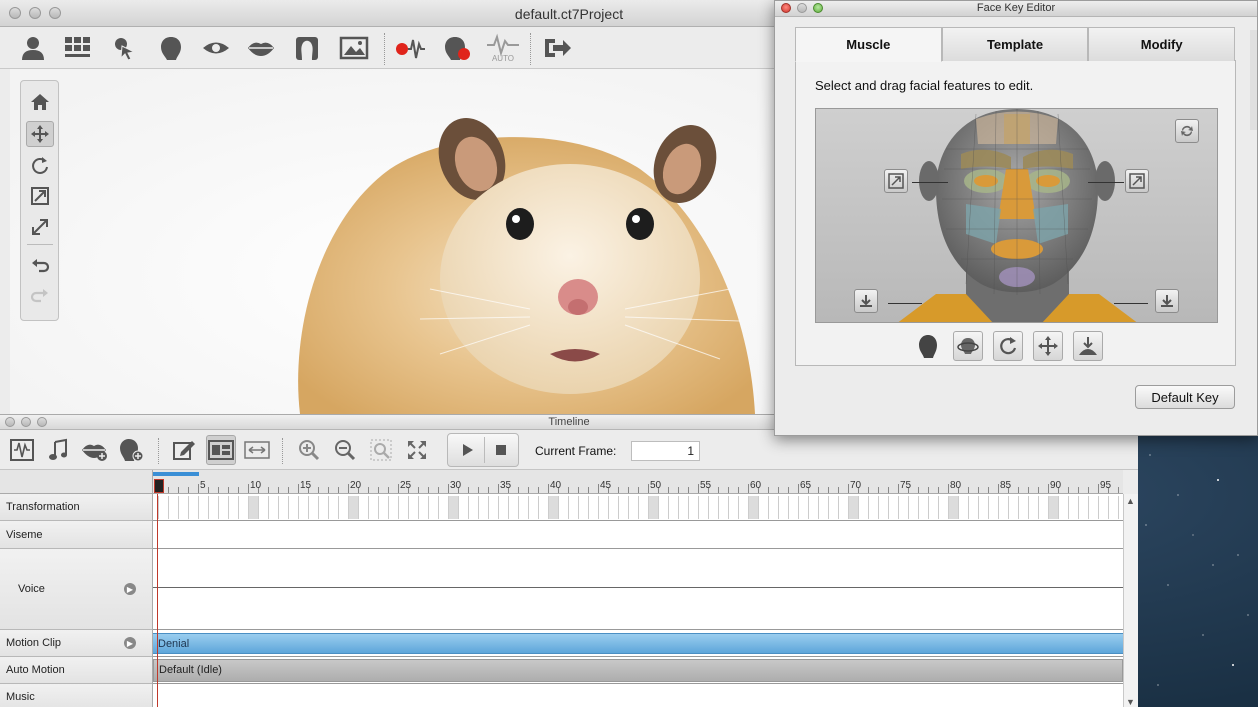  What do you see at coordinates (131, 450) in the screenshot?
I see `add-head-motion-icon` at bounding box center [131, 450].